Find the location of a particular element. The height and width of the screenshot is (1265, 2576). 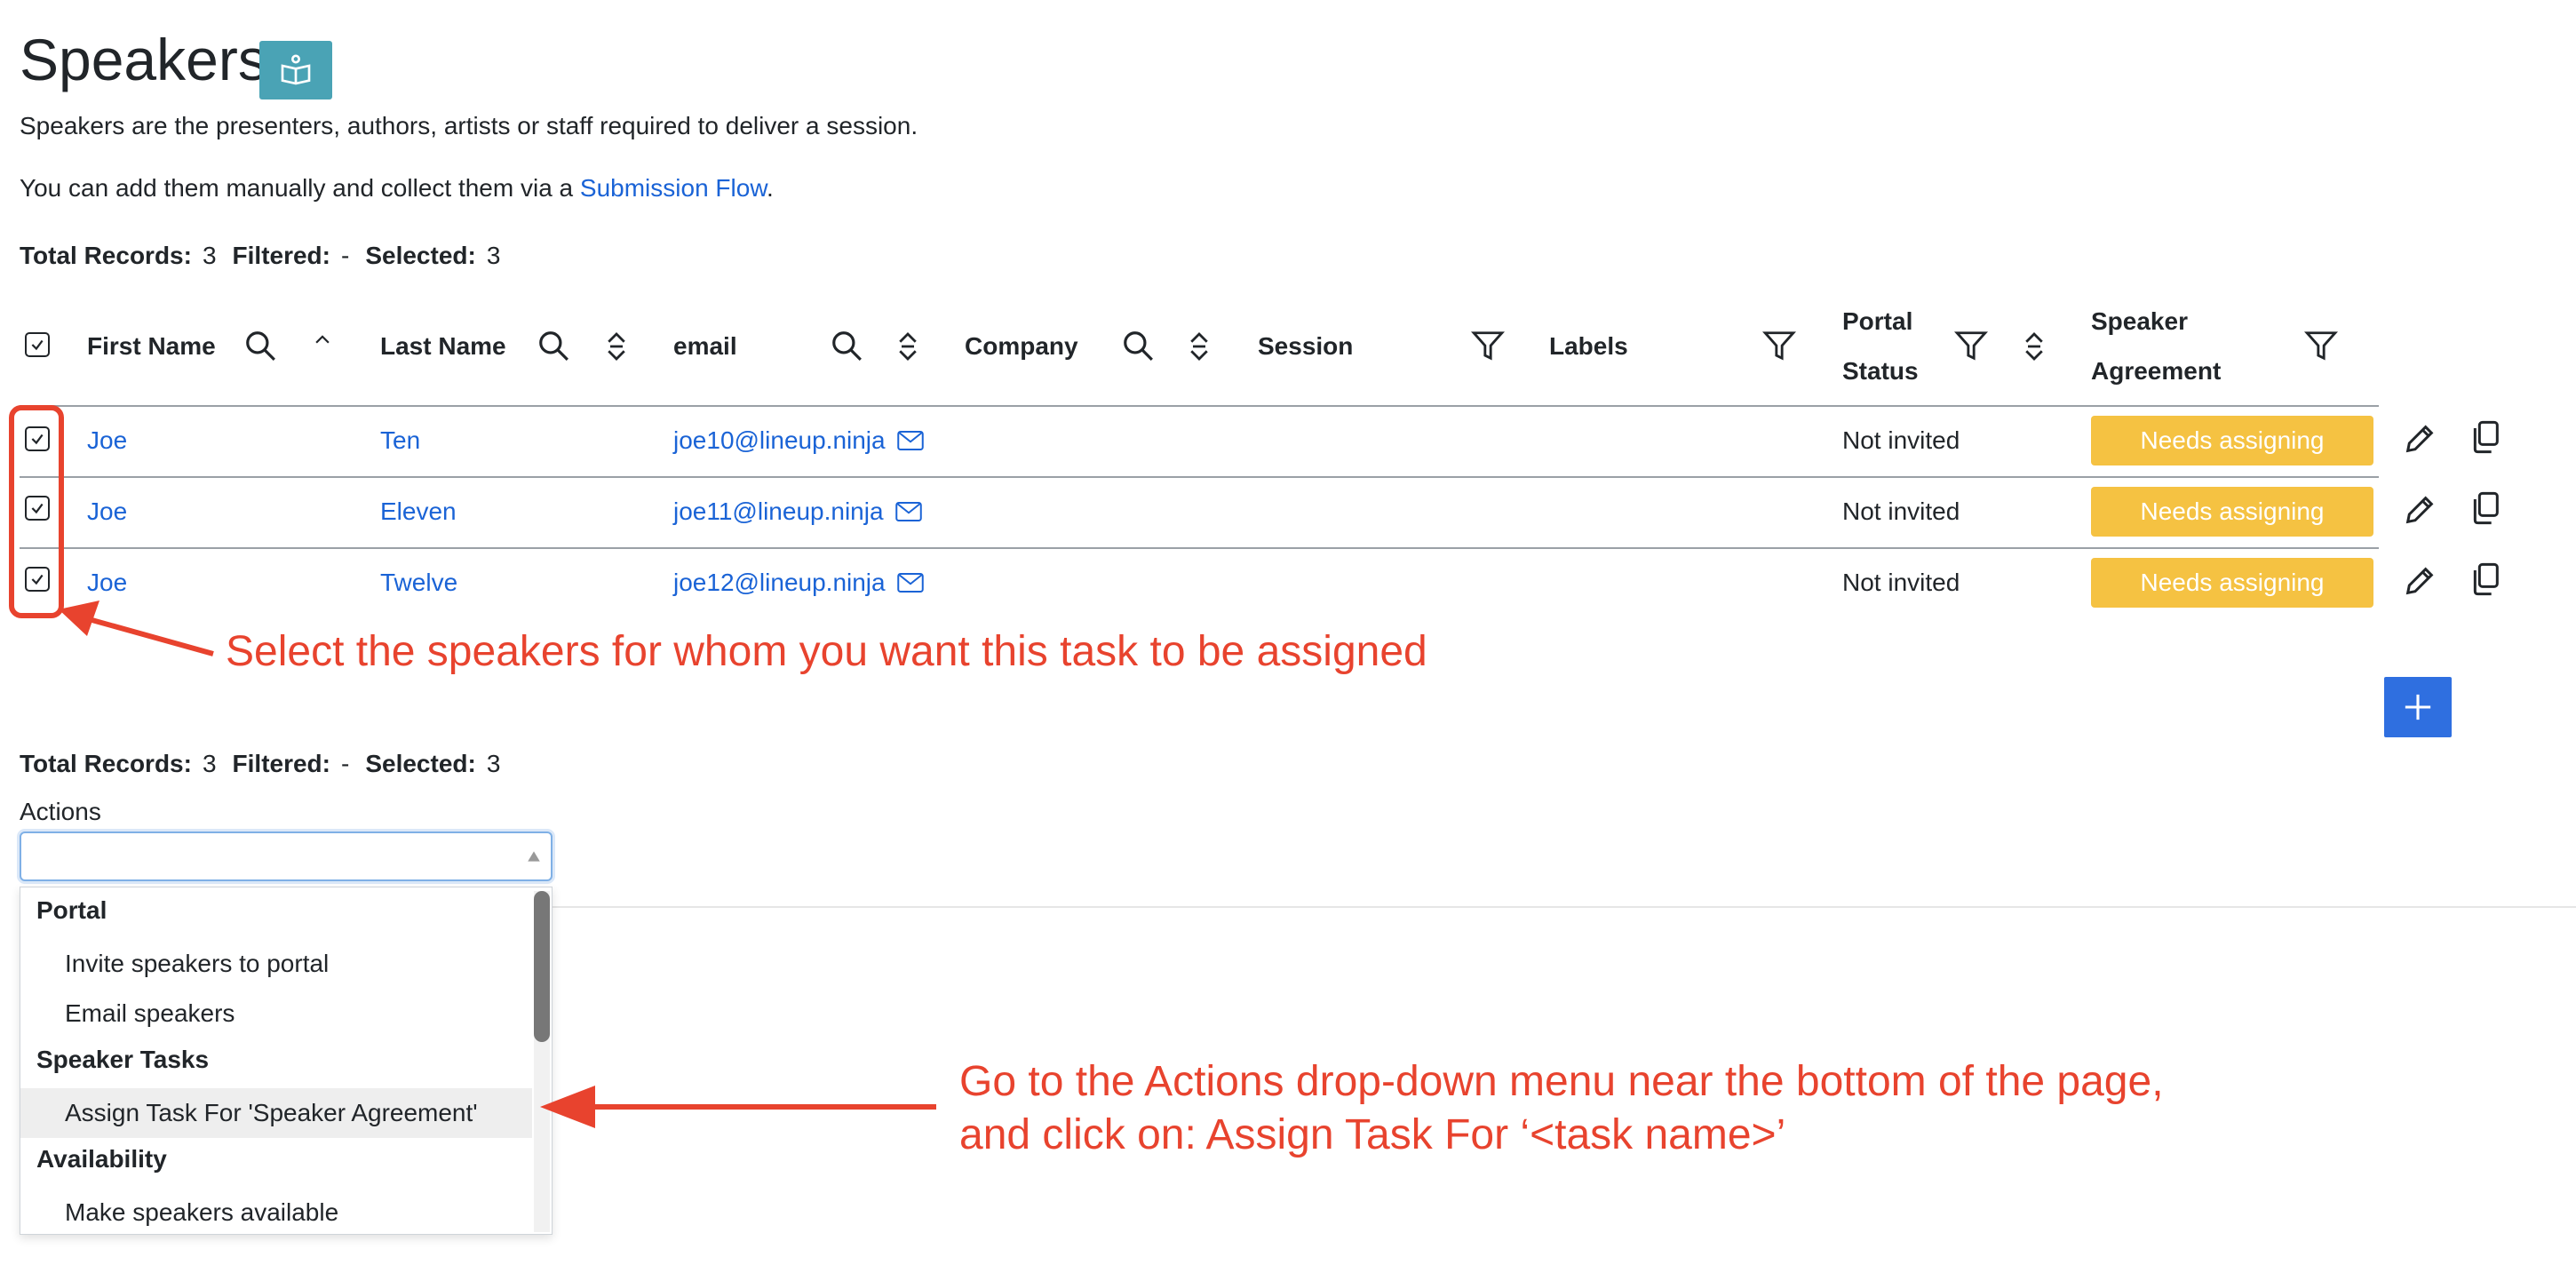

dropdown-group-speaker-tasks: Speaker Tasks is located at coordinates (123, 1059).